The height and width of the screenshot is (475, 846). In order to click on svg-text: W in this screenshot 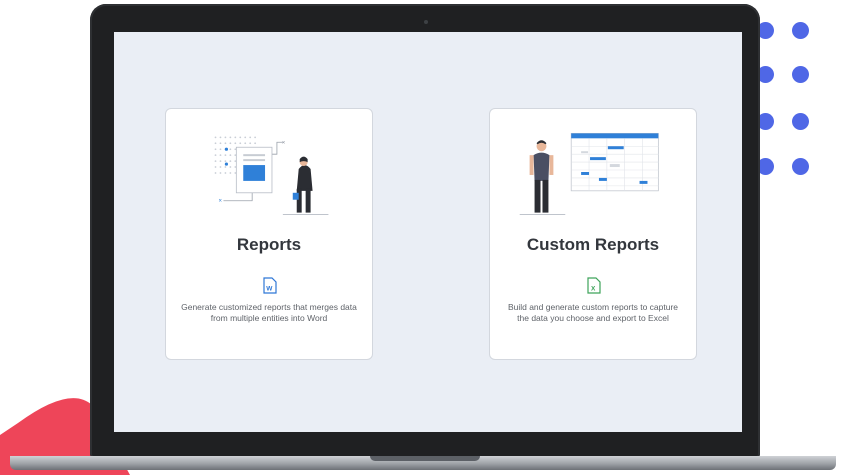, I will do `click(269, 289)`.